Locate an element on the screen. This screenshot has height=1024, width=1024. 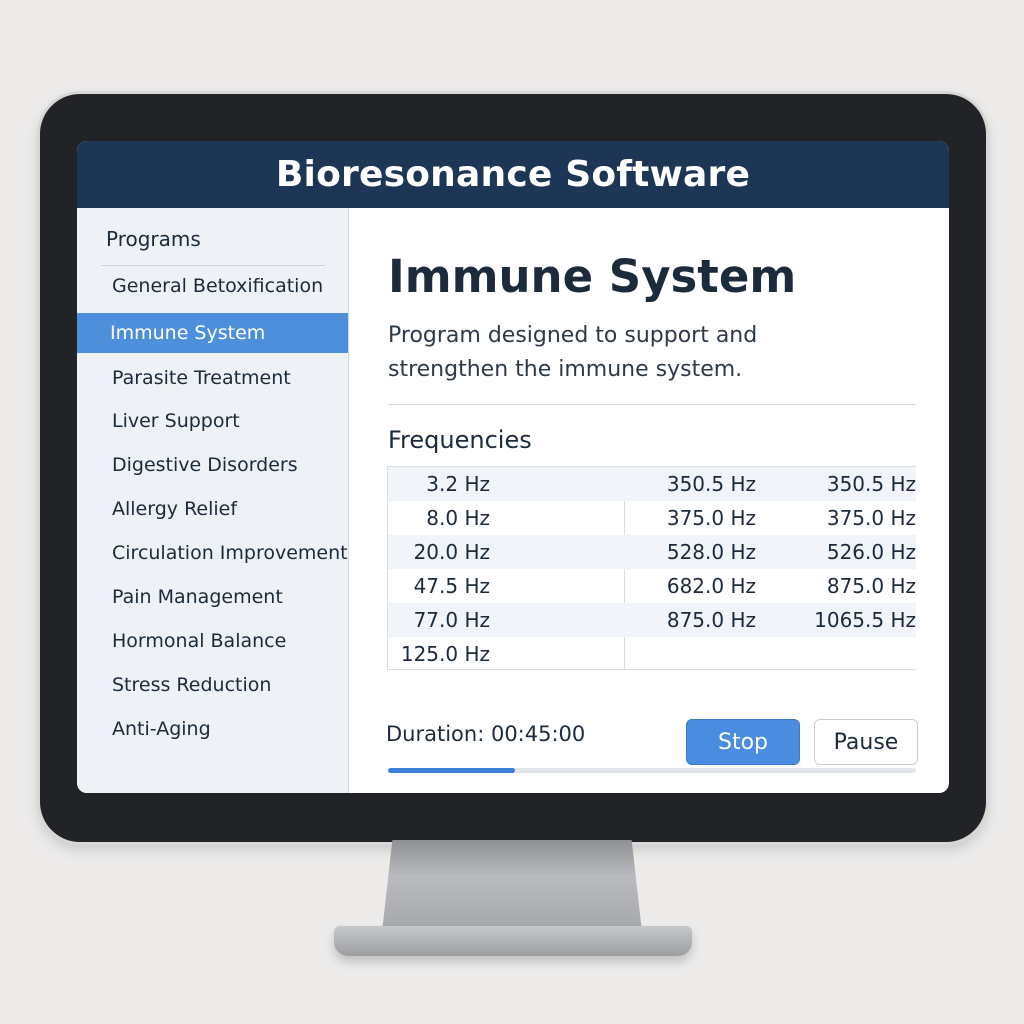
progress-bar is located at coordinates (652, 770).